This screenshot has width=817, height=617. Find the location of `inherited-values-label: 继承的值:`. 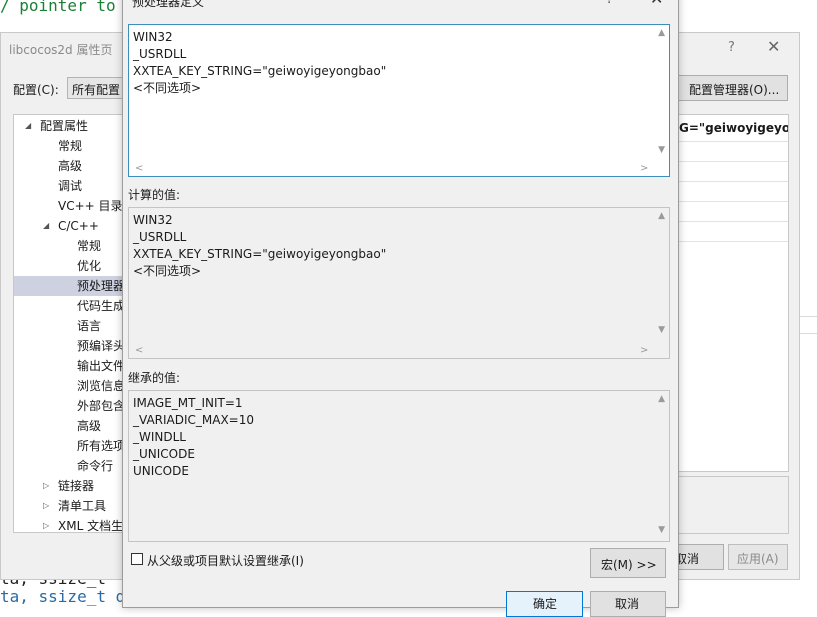

inherited-values-label: 继承的值: is located at coordinates (154, 378).